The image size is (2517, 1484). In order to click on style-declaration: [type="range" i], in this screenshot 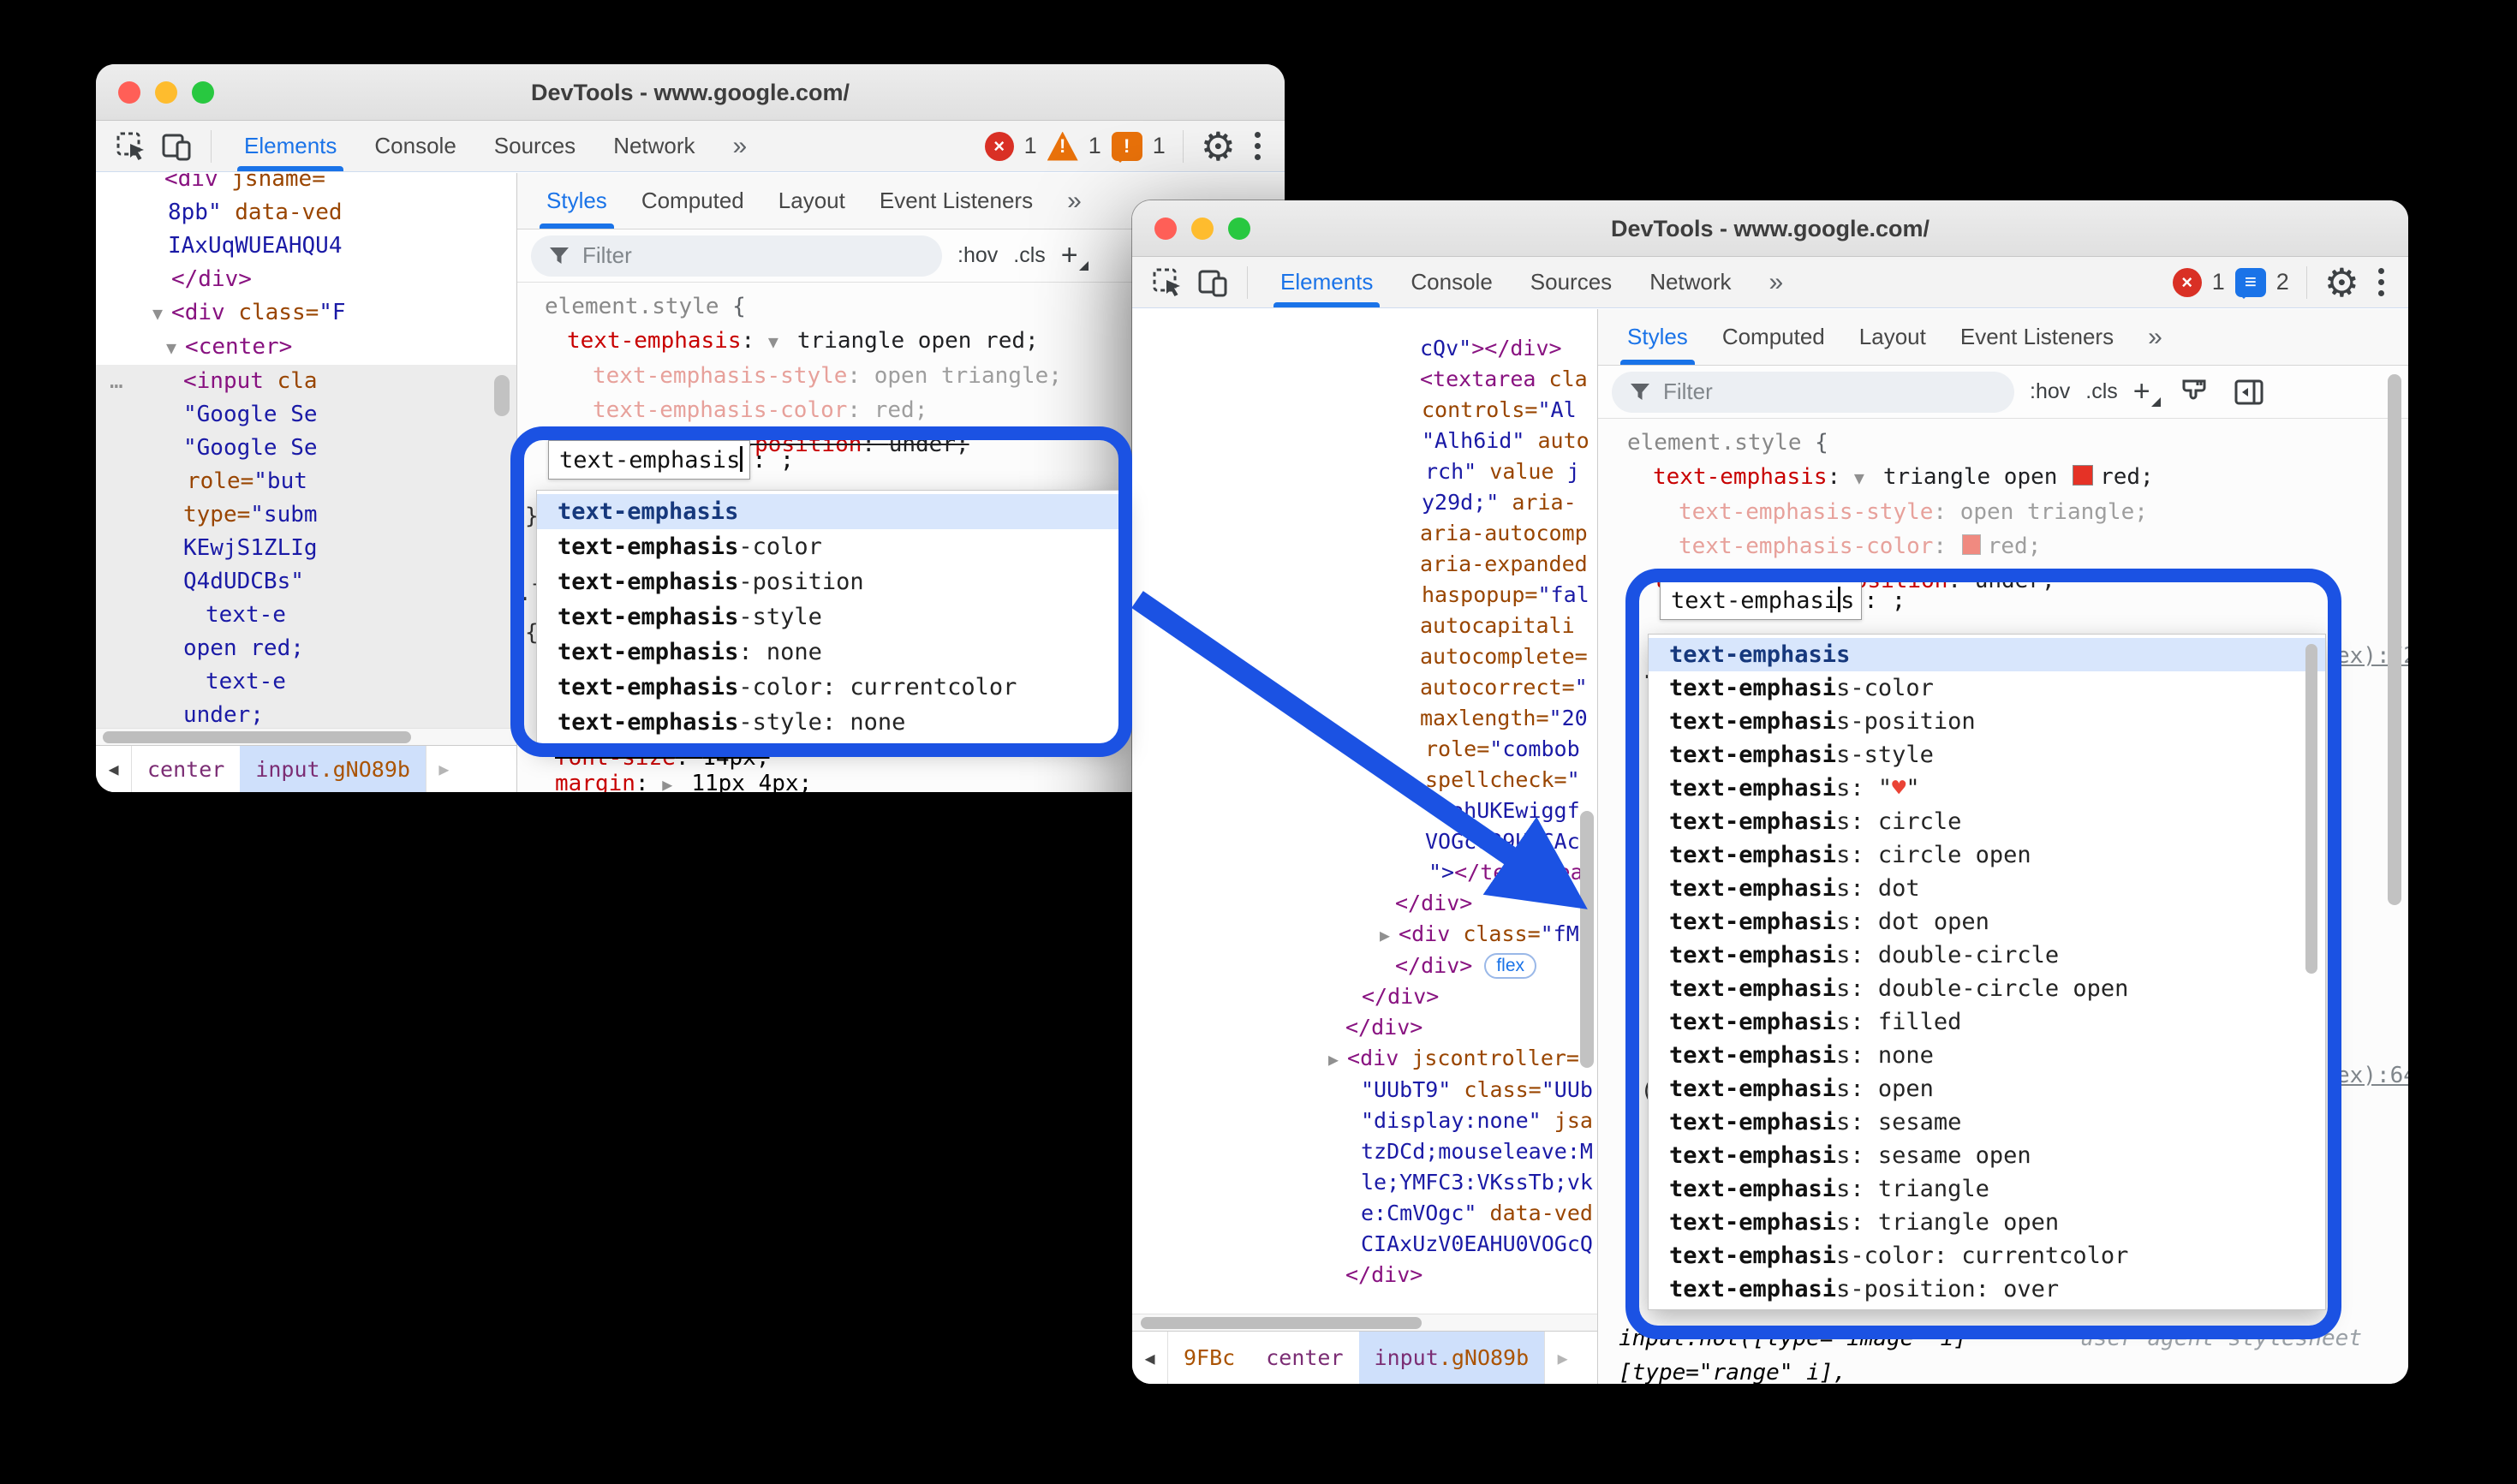, I will do `click(2006, 1370)`.